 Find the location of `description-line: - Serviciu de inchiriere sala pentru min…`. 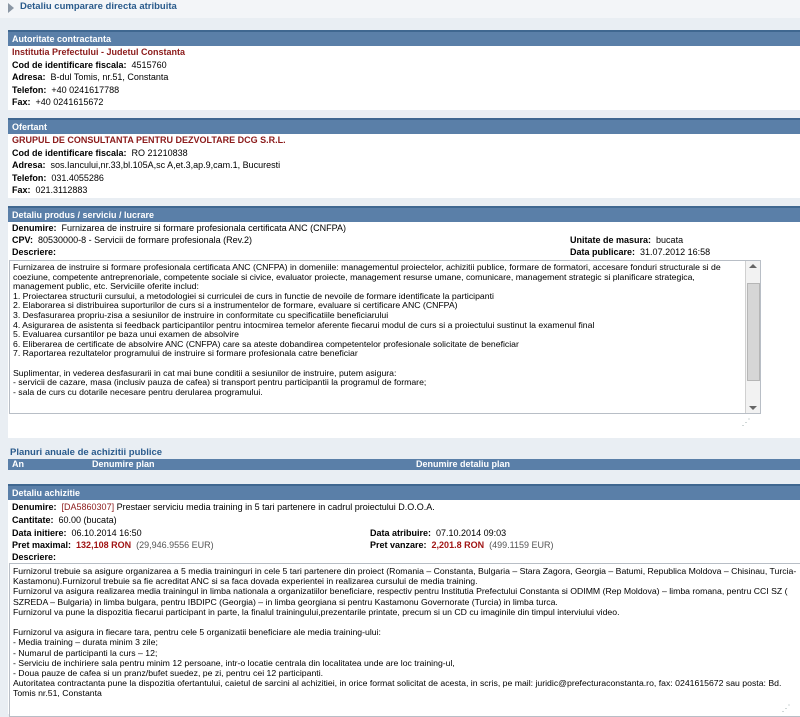

description-line: - Serviciu de inchiriere sala pentru min… is located at coordinates (234, 662).